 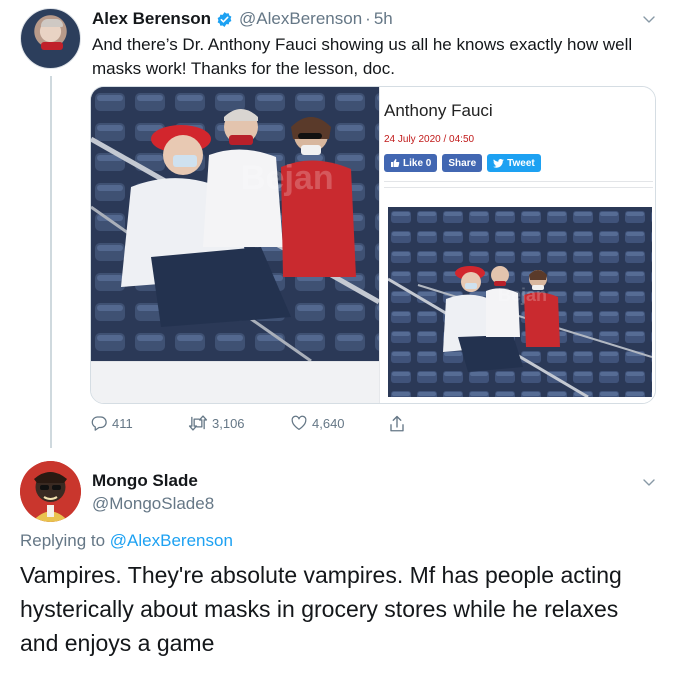 I want to click on reply-author-name: Mongo Slade, so click(x=153, y=481).